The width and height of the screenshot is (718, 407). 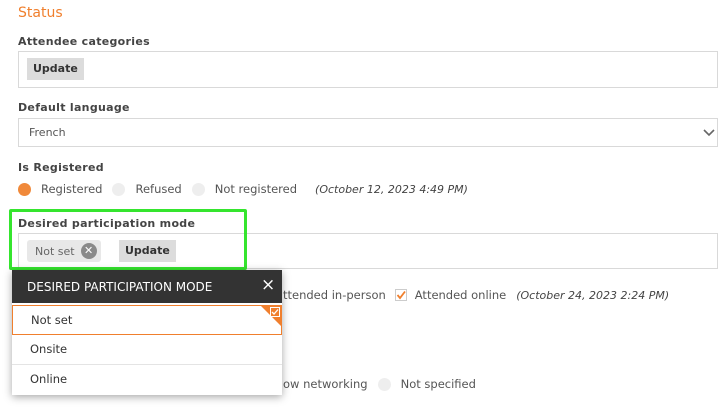 I want to click on default-language-value: French, so click(x=47, y=132).